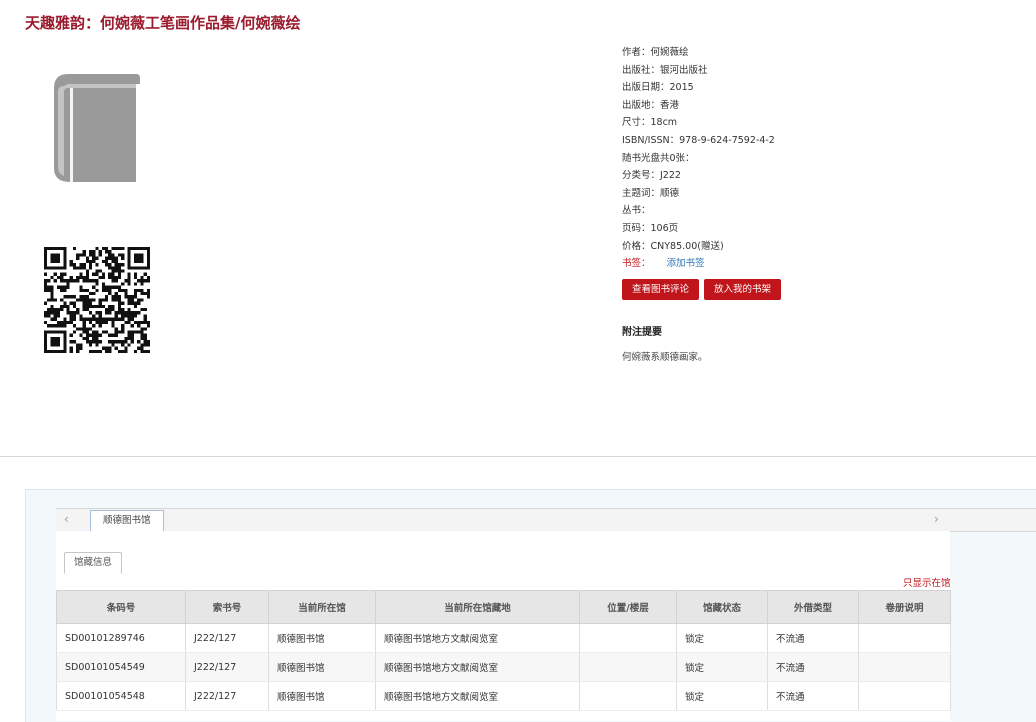 The width and height of the screenshot is (1036, 722). What do you see at coordinates (936, 519) in the screenshot?
I see `tab-next-arrow-icon: ›` at bounding box center [936, 519].